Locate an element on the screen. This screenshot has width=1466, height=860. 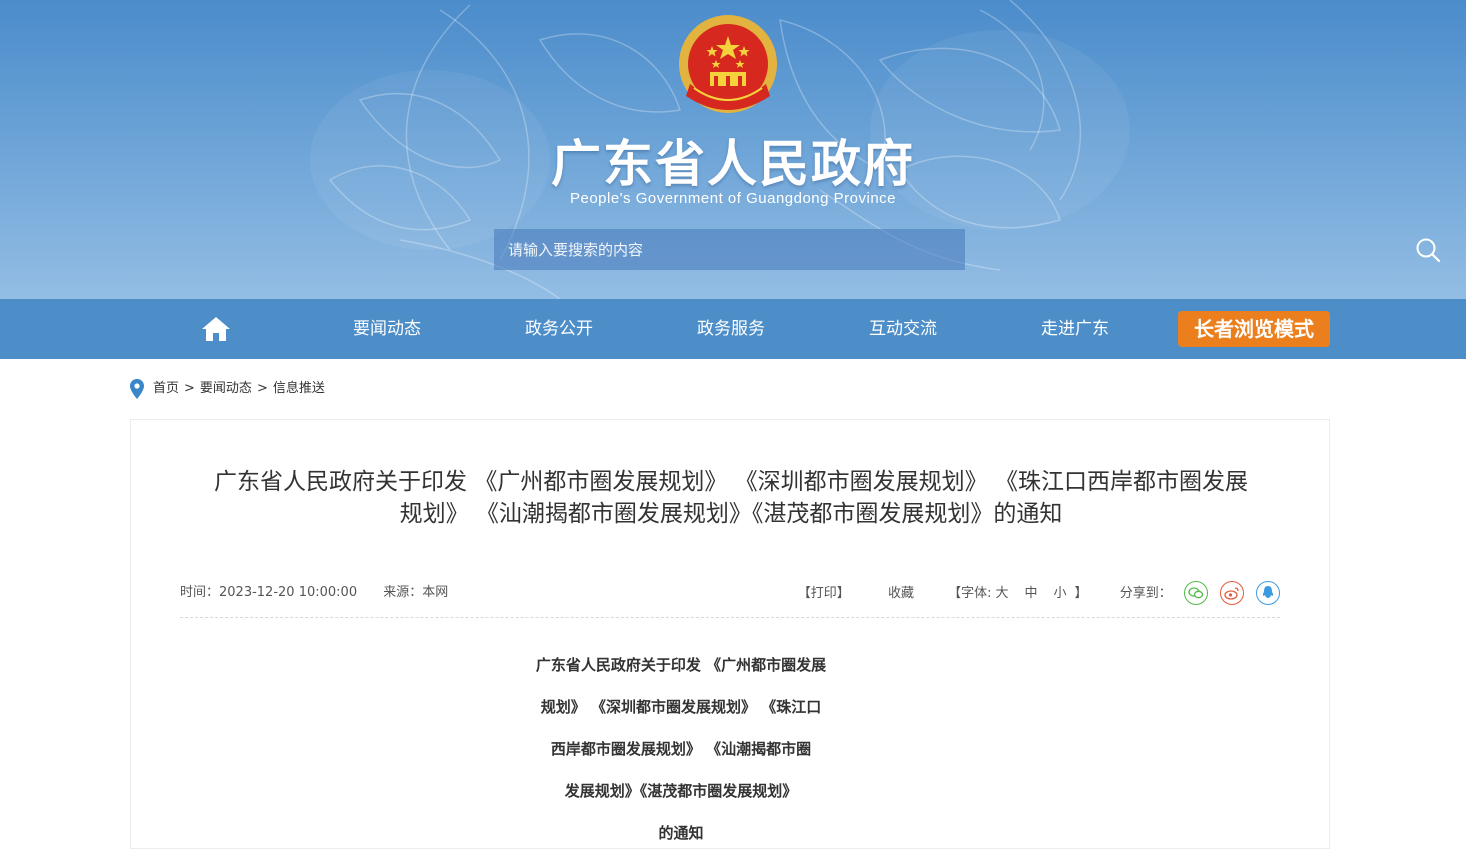
time-value: 2023-12-20 10:00:00 is located at coordinates (288, 592).